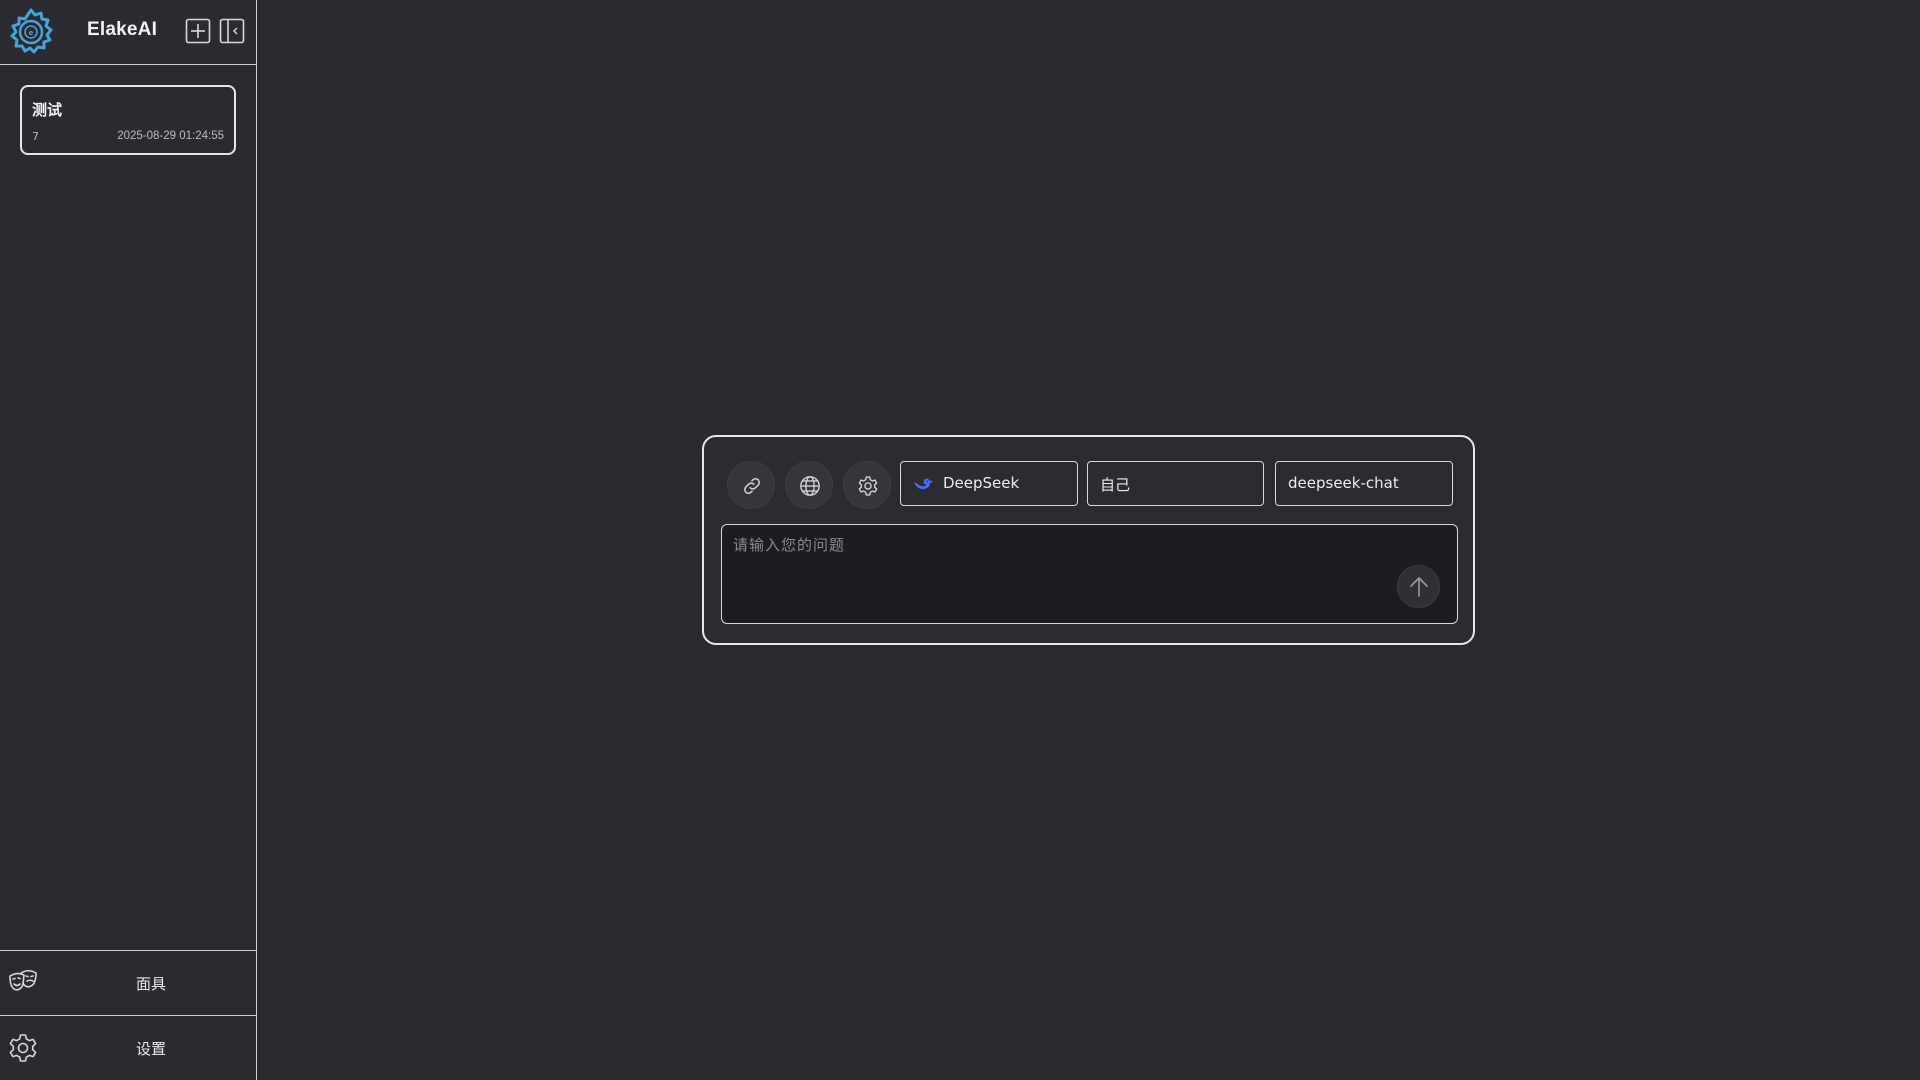  I want to click on deepseek-logo-icon, so click(923, 484).